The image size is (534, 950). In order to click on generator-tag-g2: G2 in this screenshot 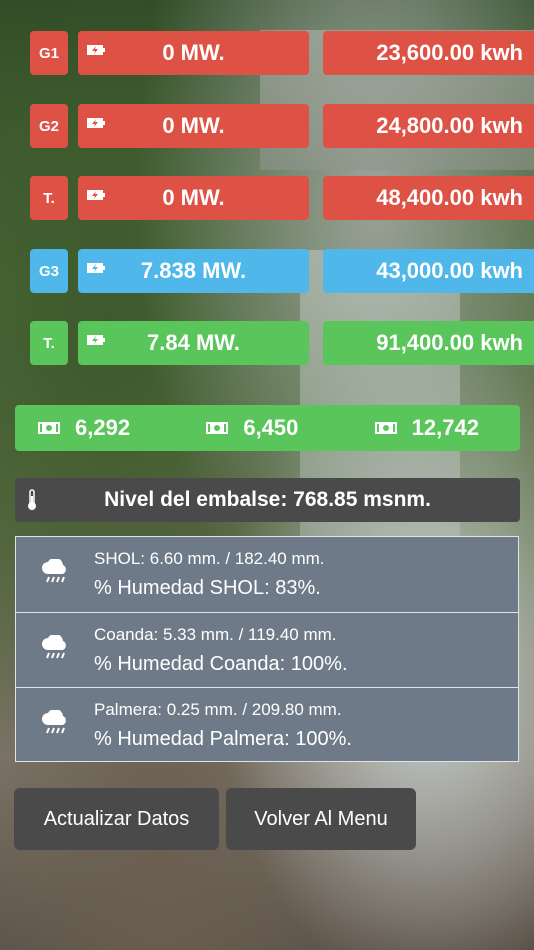, I will do `click(49, 126)`.